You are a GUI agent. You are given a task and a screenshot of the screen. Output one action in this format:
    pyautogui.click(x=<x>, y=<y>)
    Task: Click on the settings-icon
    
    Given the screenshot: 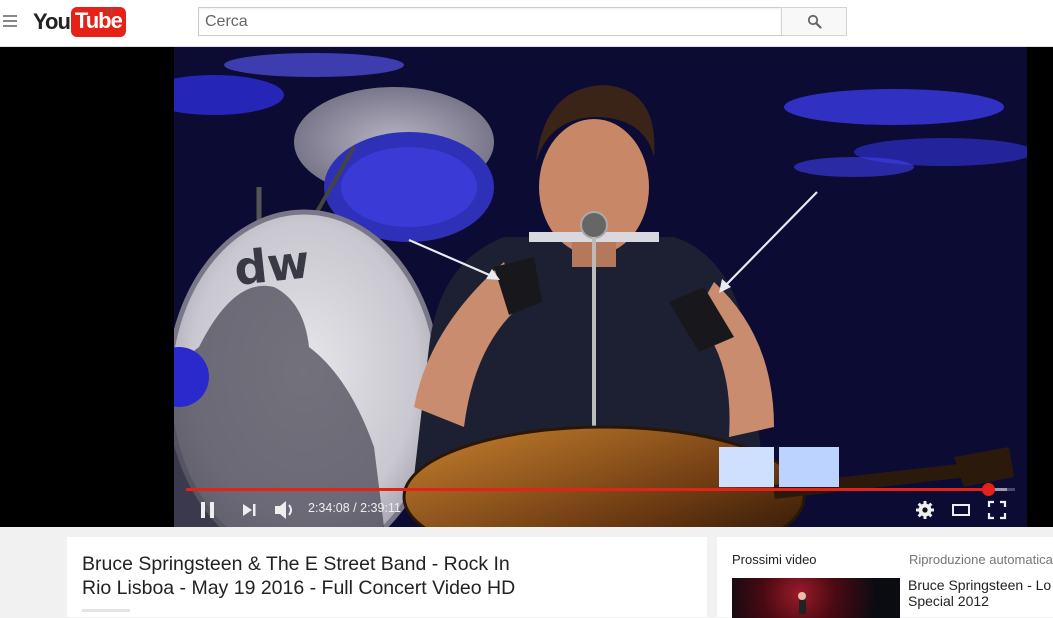 What is the action you would take?
    pyautogui.click(x=925, y=510)
    